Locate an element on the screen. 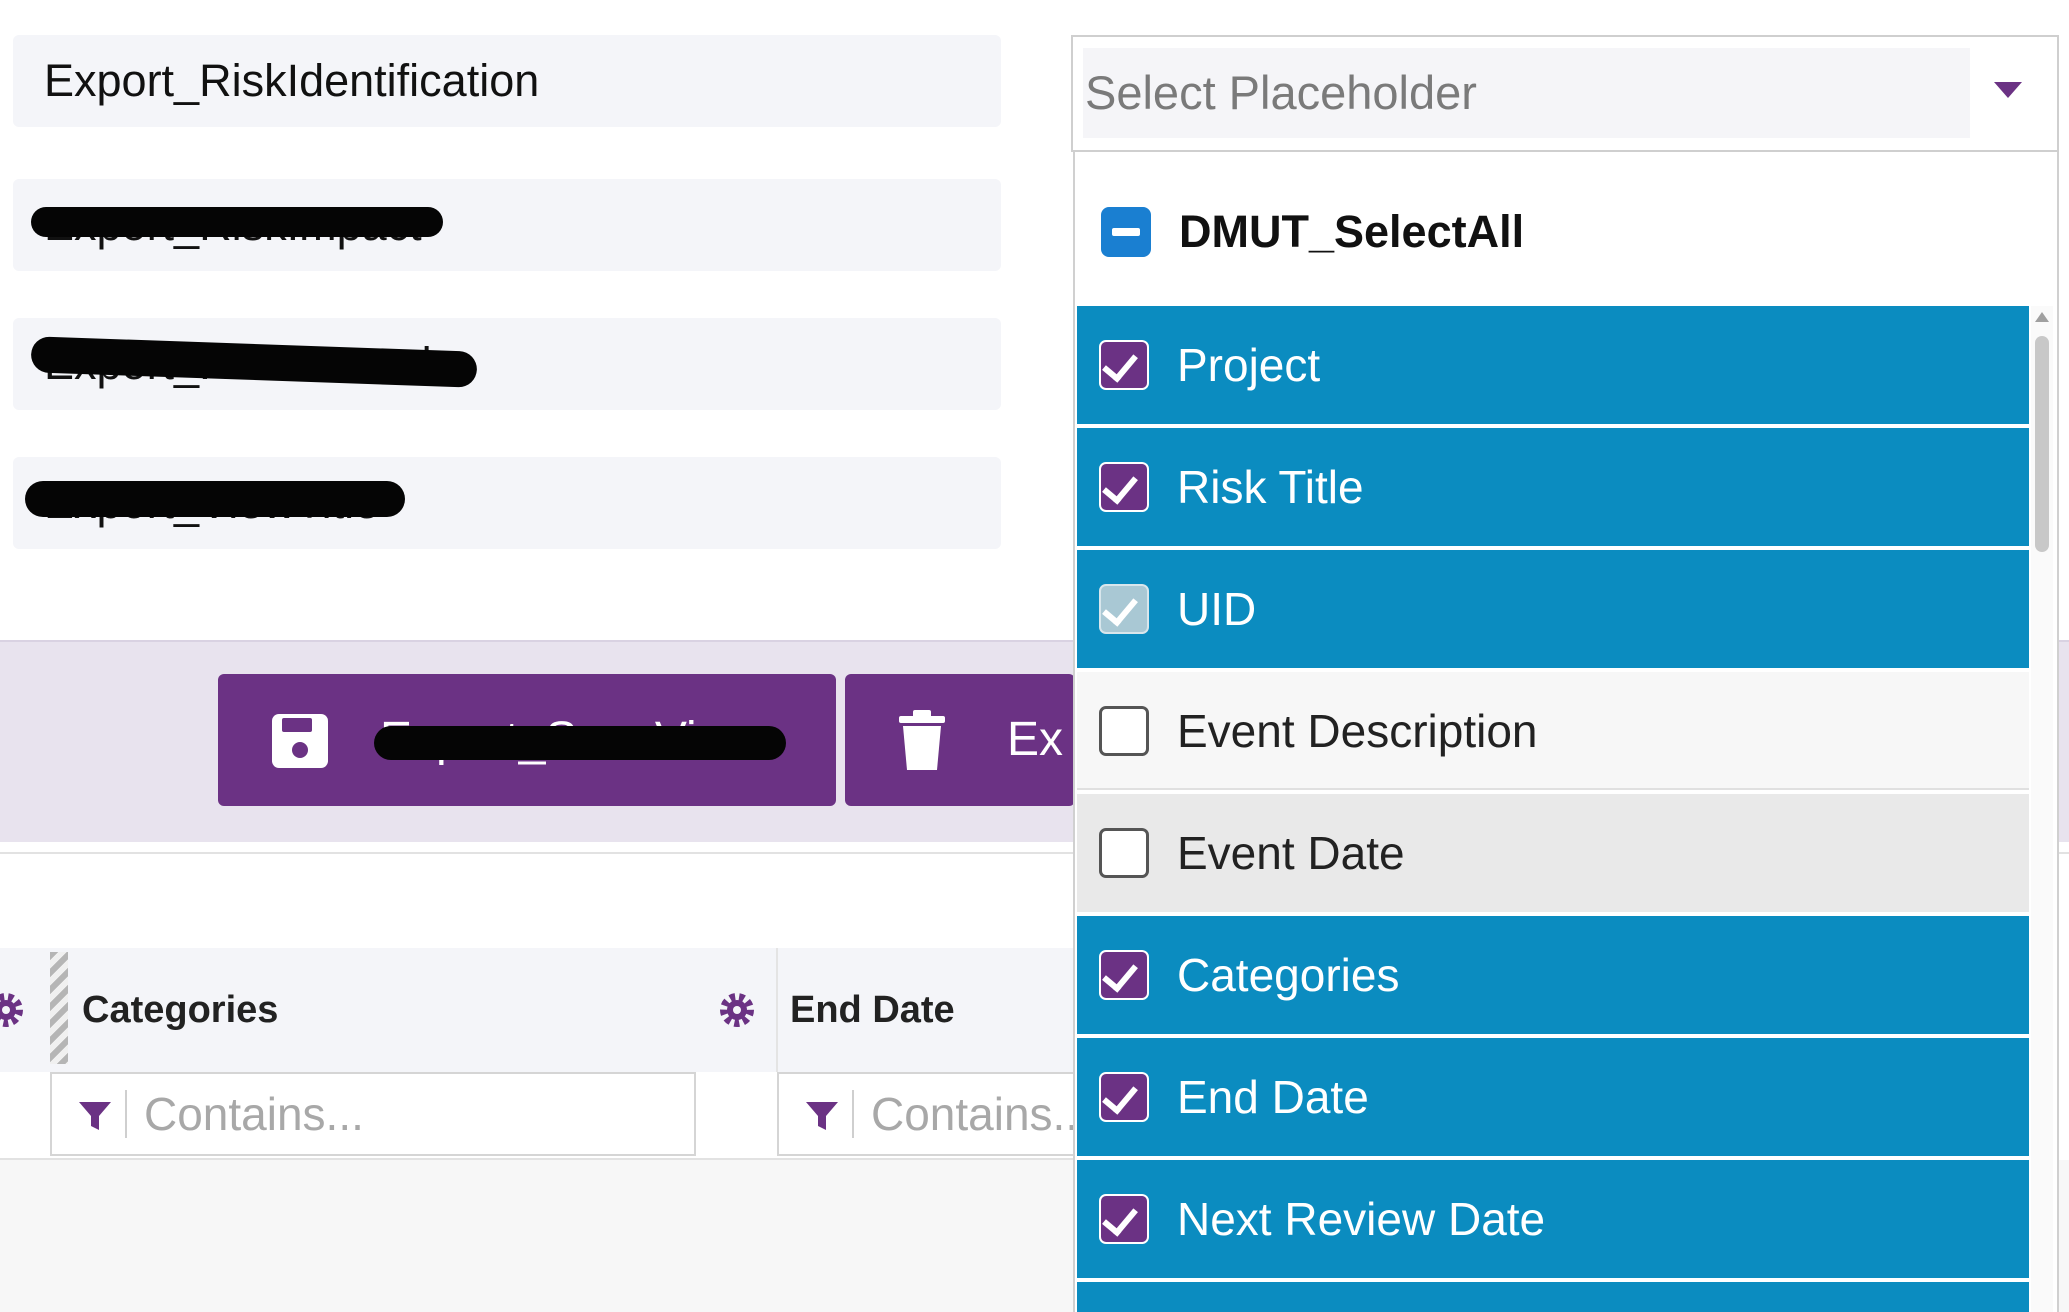 The height and width of the screenshot is (1312, 2069). scrollbar-thumb is located at coordinates (2042, 444).